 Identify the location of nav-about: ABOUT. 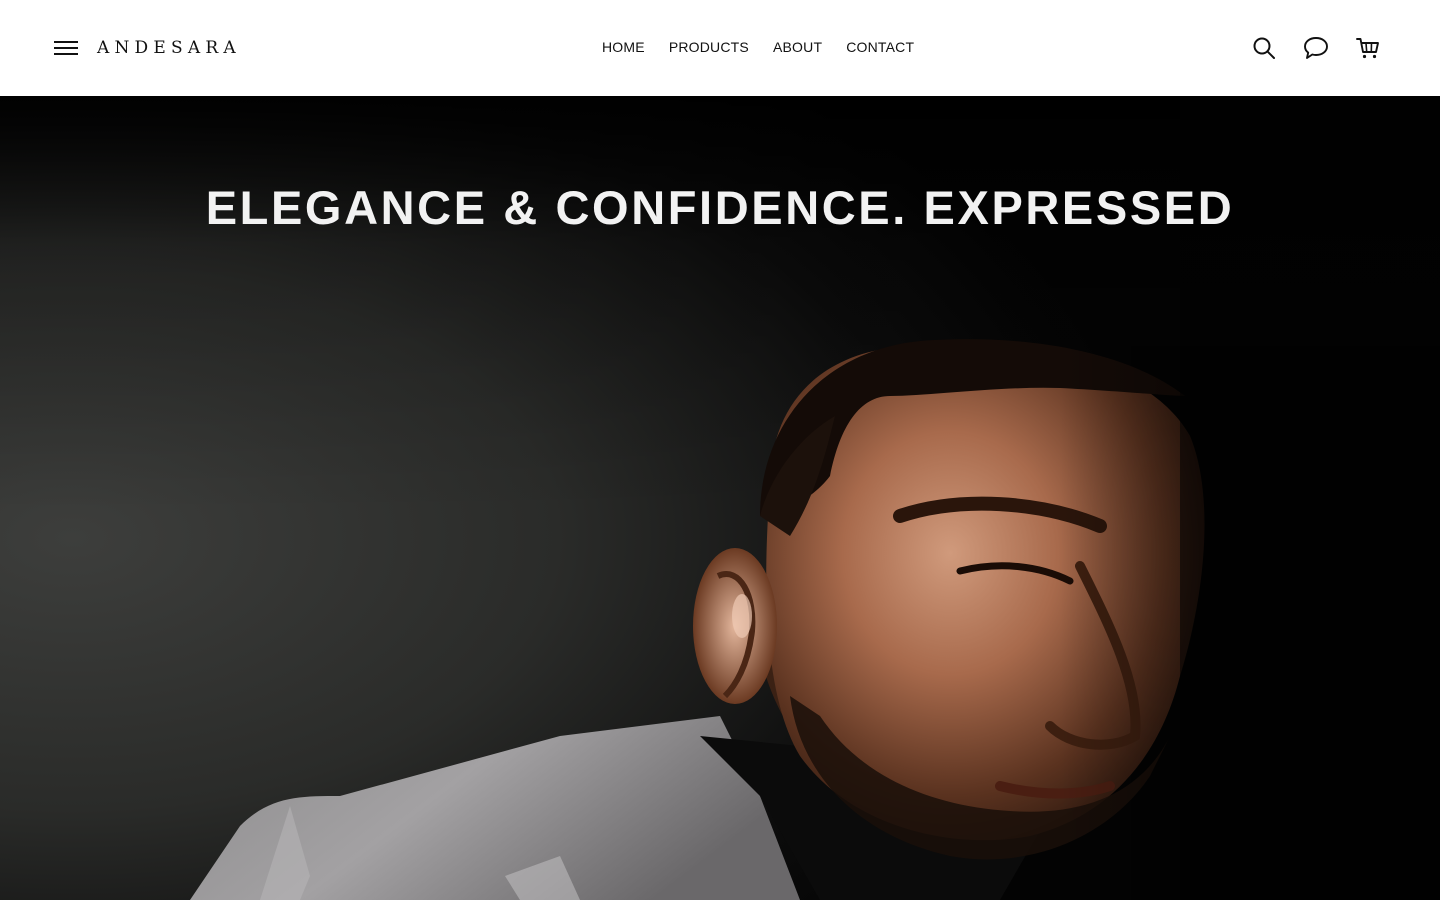
(797, 47).